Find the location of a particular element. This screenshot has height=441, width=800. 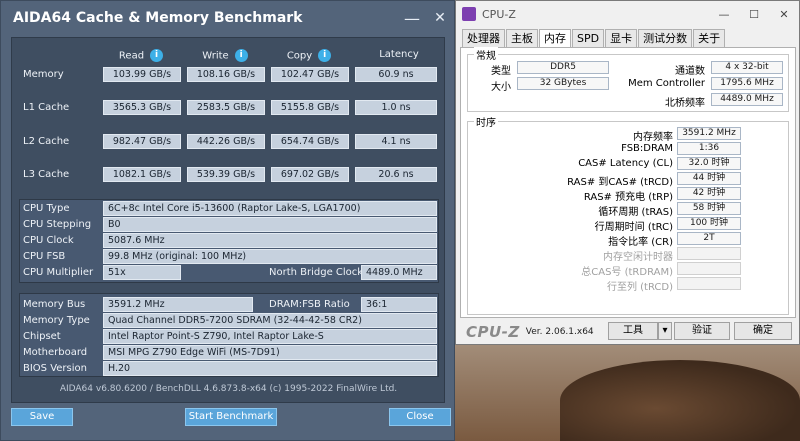

memory-bus-value: 3591.2 MHz is located at coordinates (178, 304).